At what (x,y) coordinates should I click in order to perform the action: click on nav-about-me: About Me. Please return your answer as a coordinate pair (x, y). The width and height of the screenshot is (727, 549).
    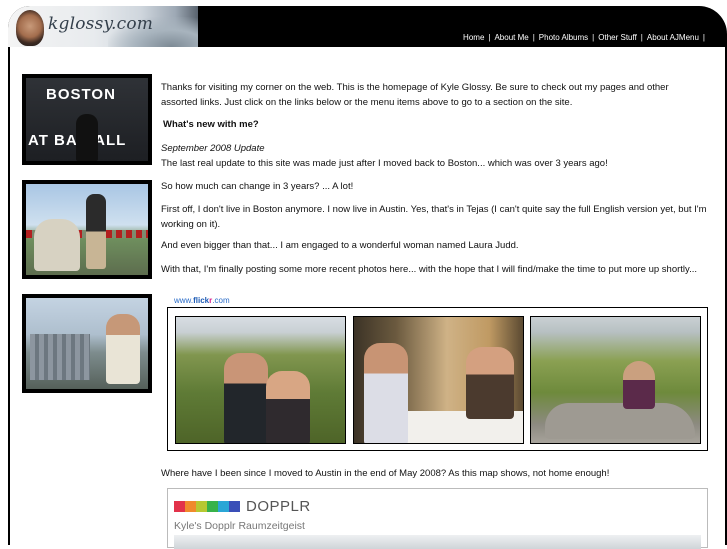
    Looking at the image, I should click on (511, 37).